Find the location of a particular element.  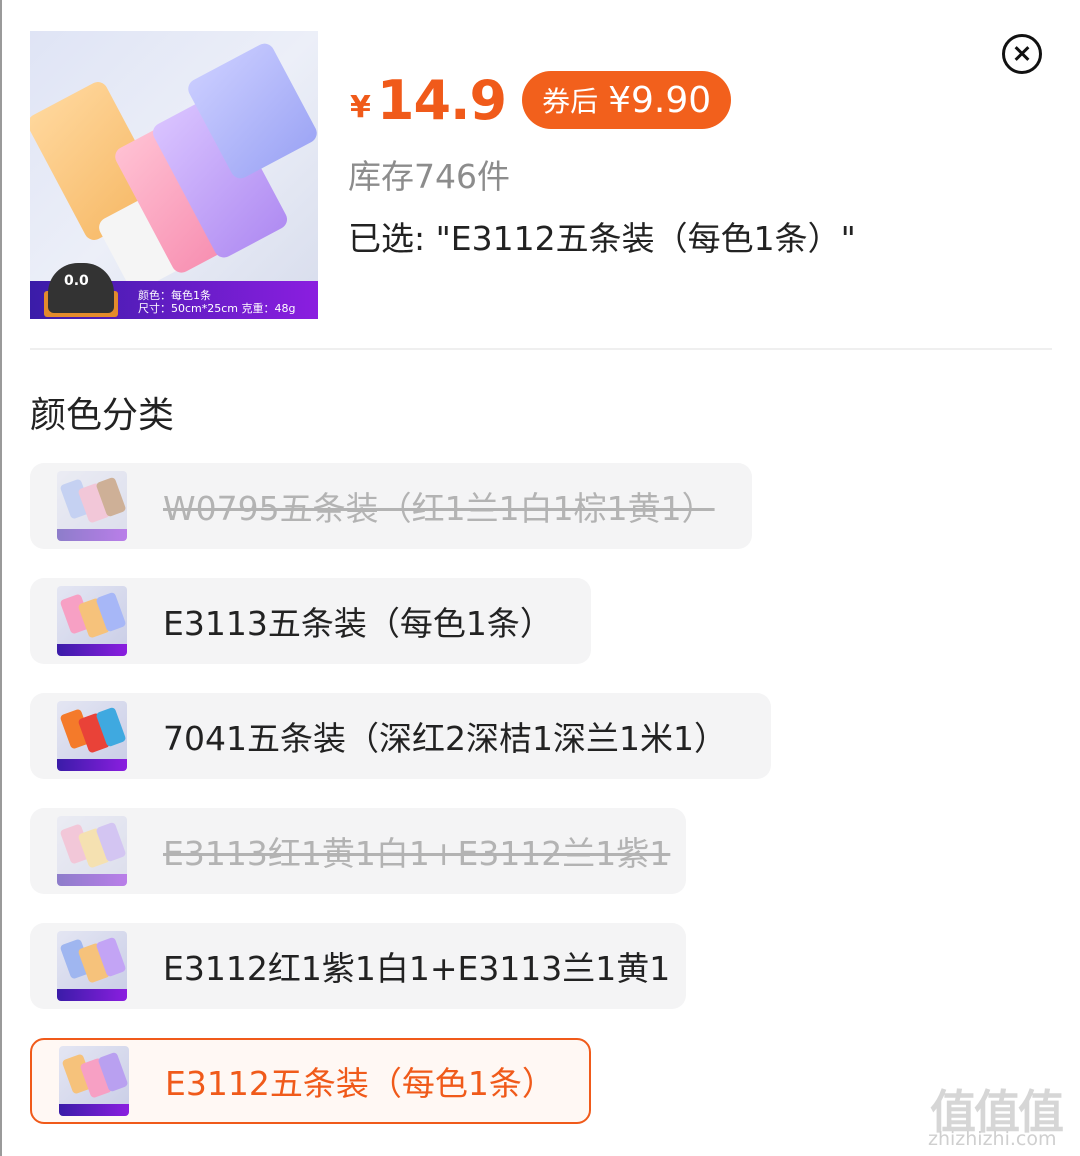

price-row: ¥ 14.9 券后 ¥9.90 is located at coordinates (541, 100).